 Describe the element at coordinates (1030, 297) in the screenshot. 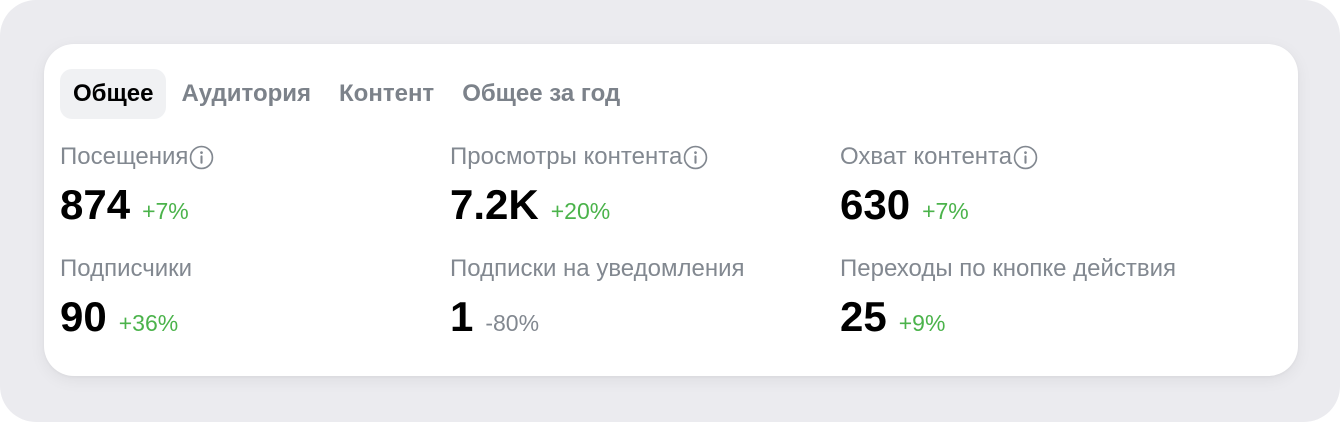

I see `metric-action-button-clicks: Переходы по кнопке действия 25 +9%` at that location.